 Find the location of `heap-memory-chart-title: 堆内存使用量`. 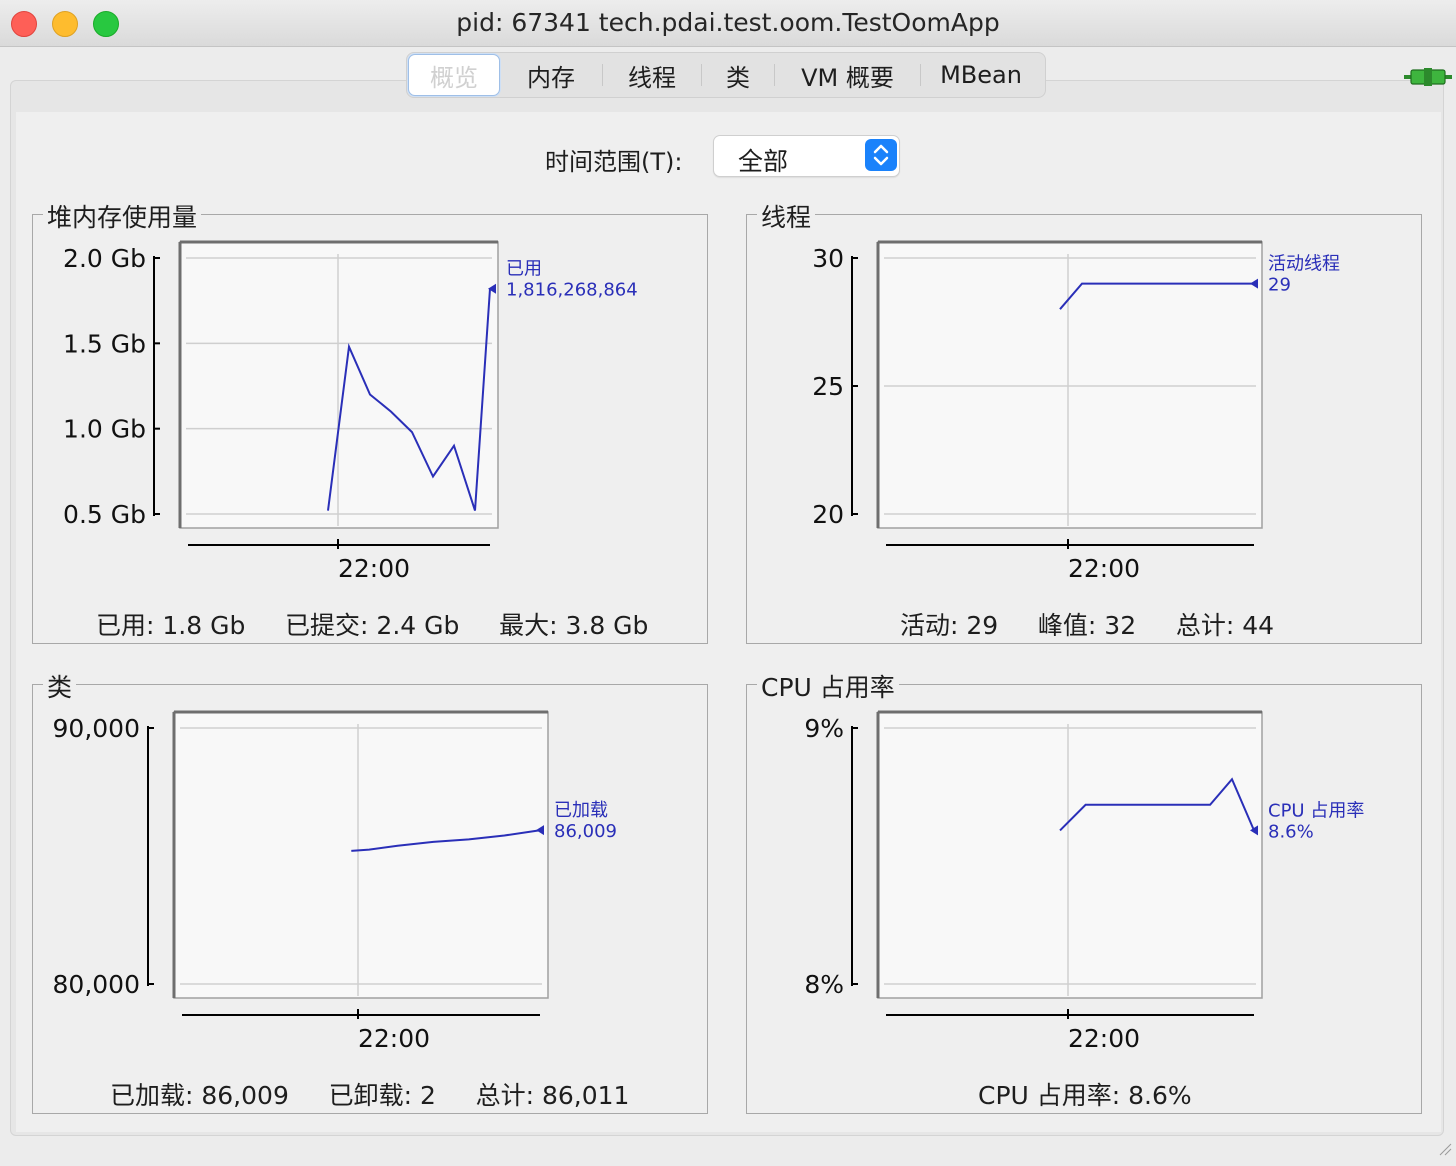

heap-memory-chart-title: 堆内存使用量 is located at coordinates (122, 216).